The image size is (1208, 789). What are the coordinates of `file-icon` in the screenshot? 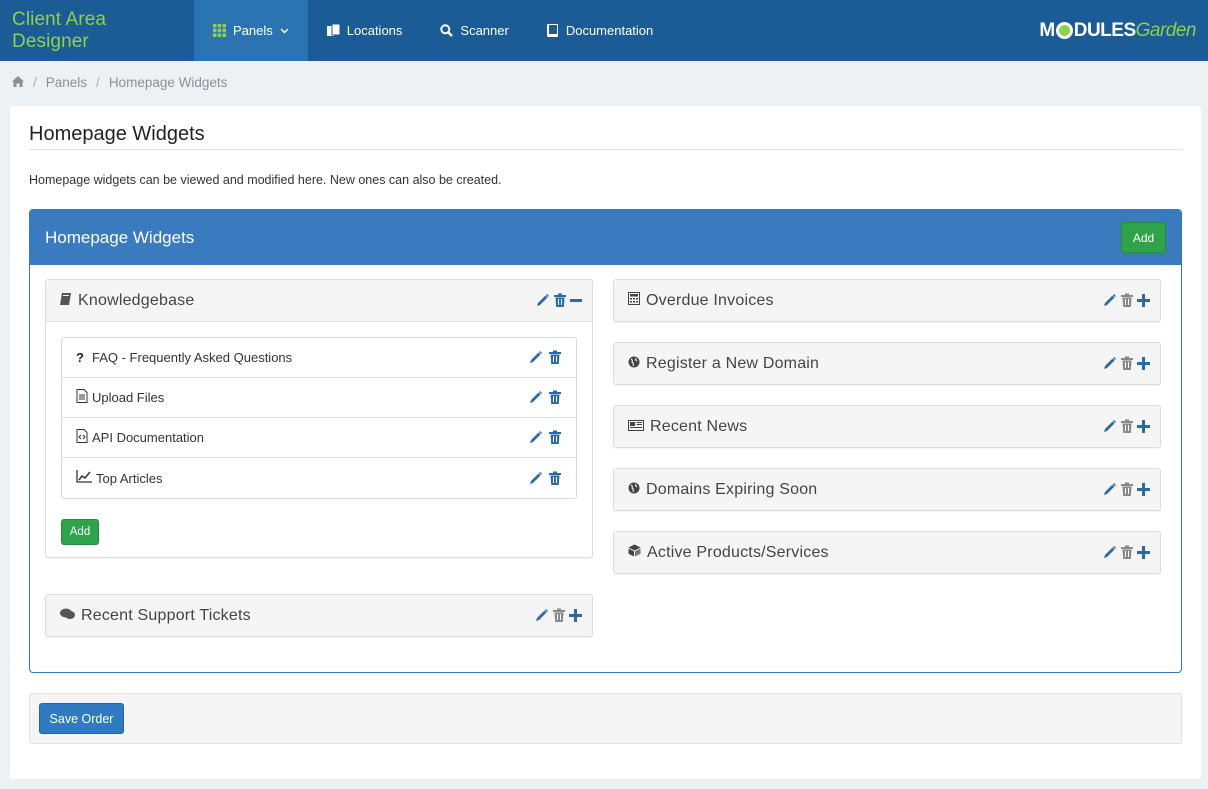 It's located at (82, 397).